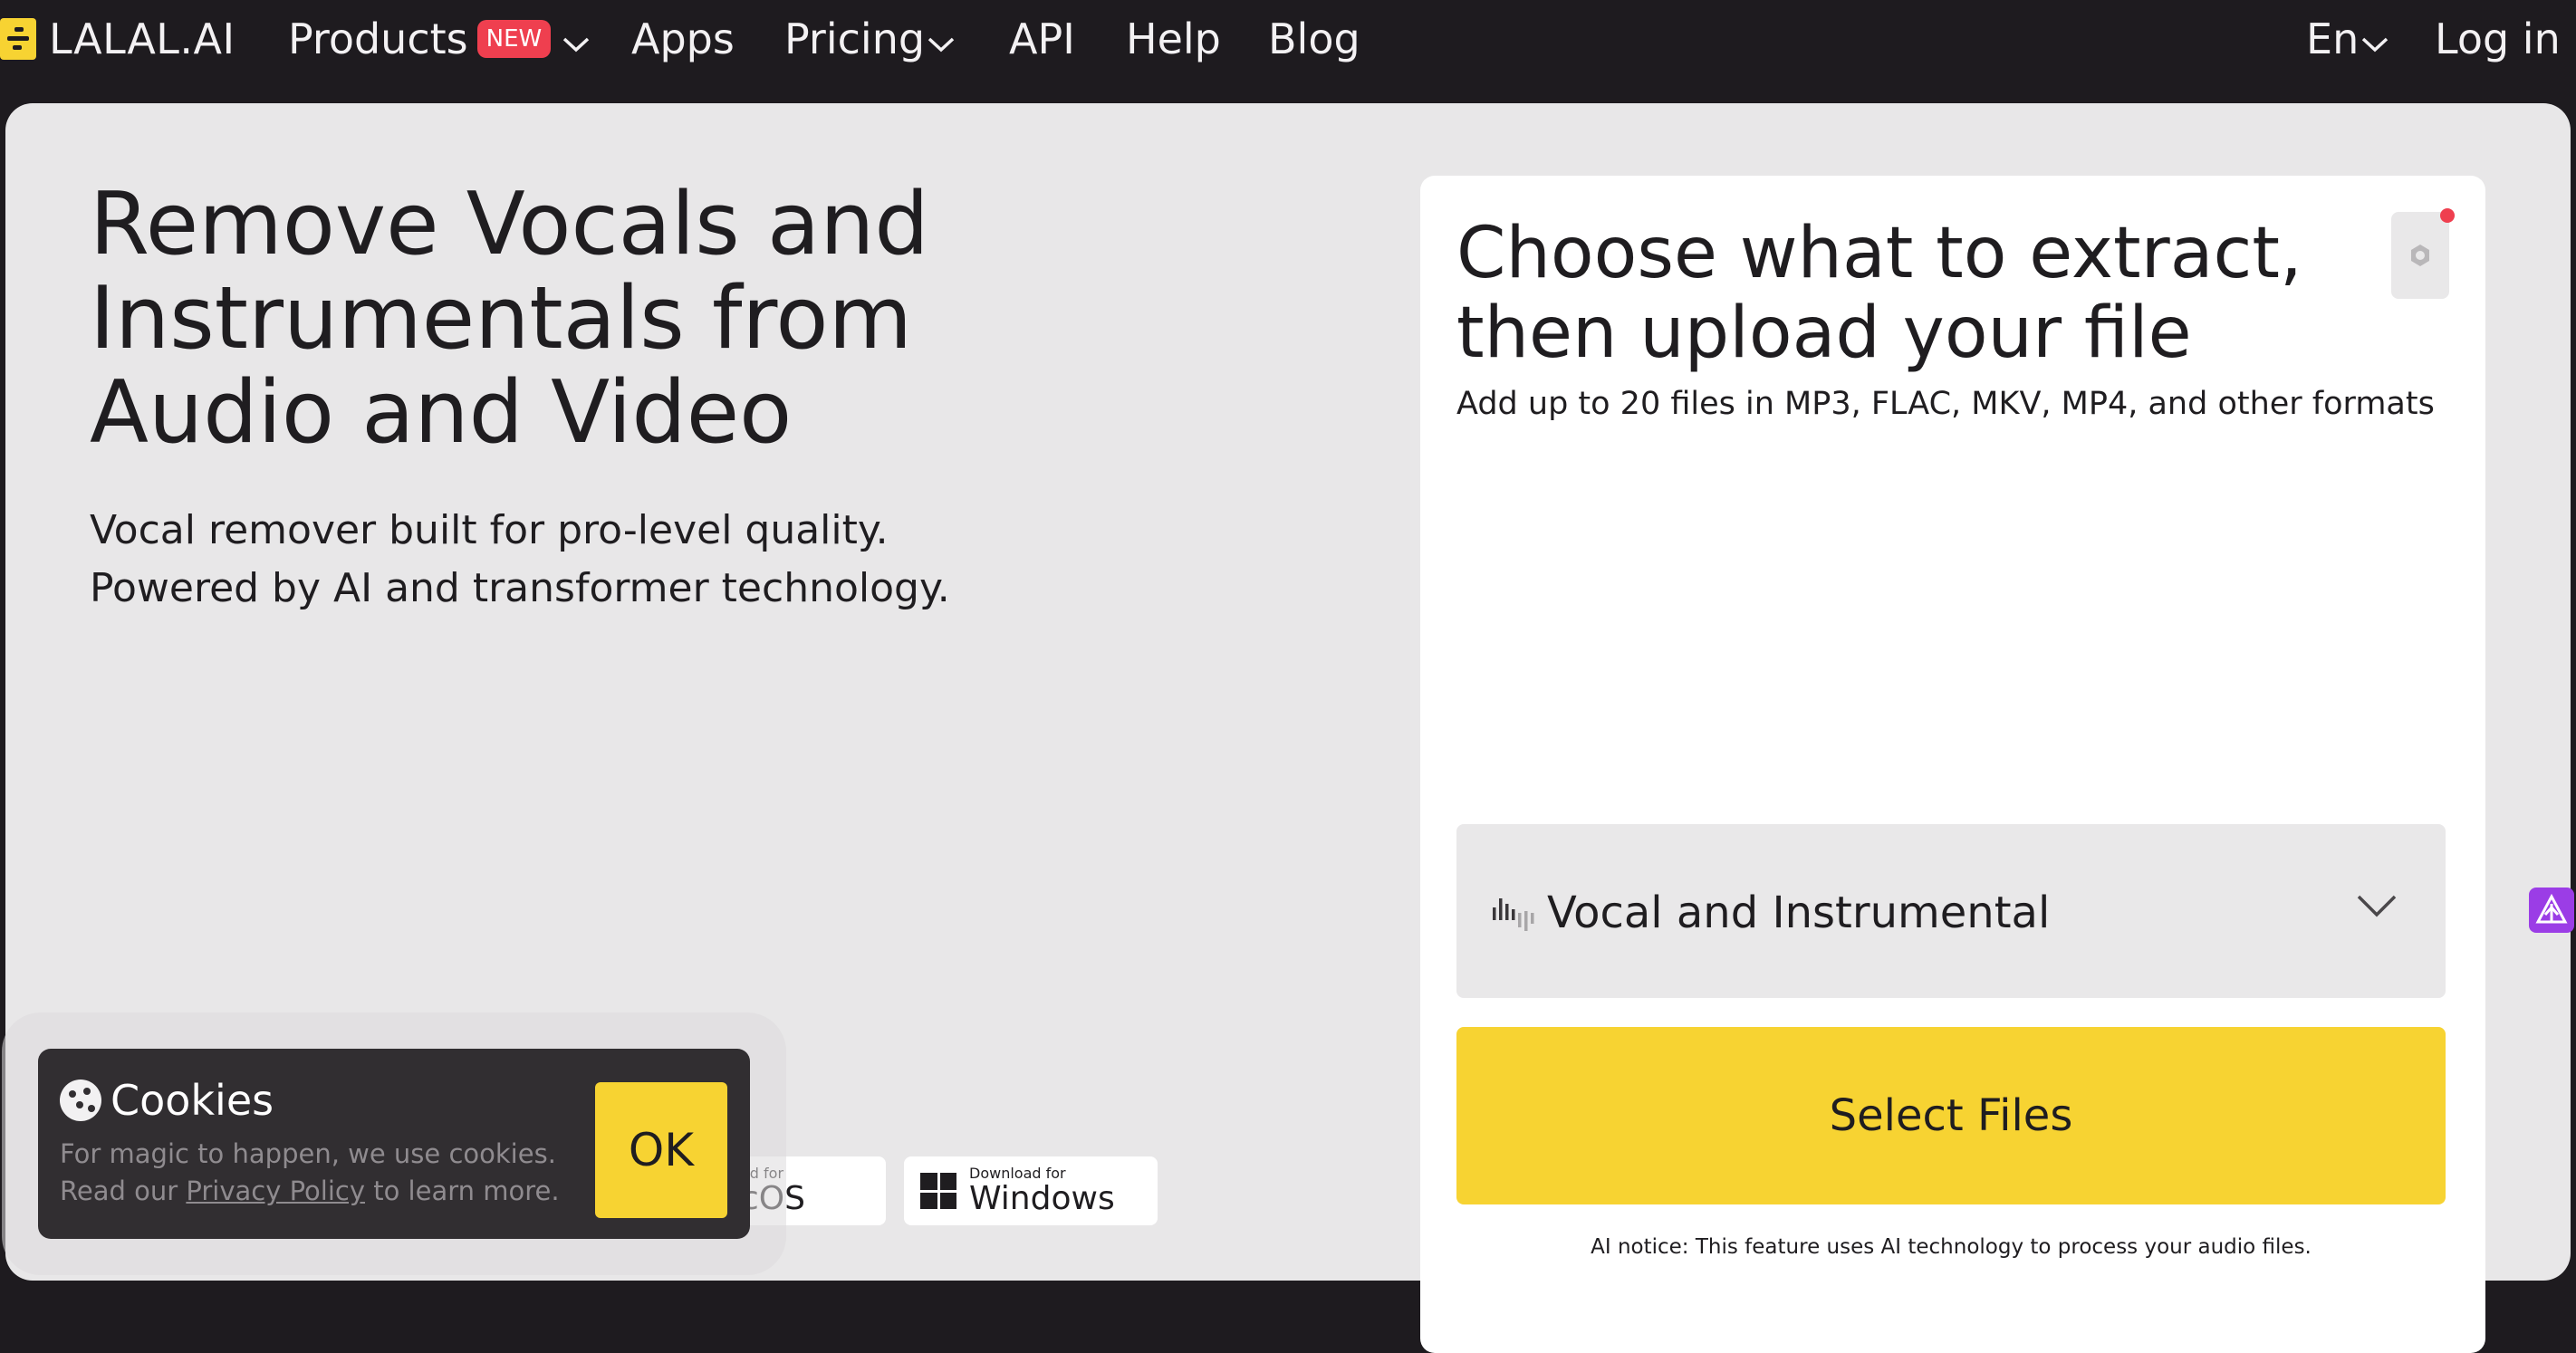 The height and width of the screenshot is (1353, 2576). What do you see at coordinates (2498, 39) in the screenshot?
I see `login-link: Log in` at bounding box center [2498, 39].